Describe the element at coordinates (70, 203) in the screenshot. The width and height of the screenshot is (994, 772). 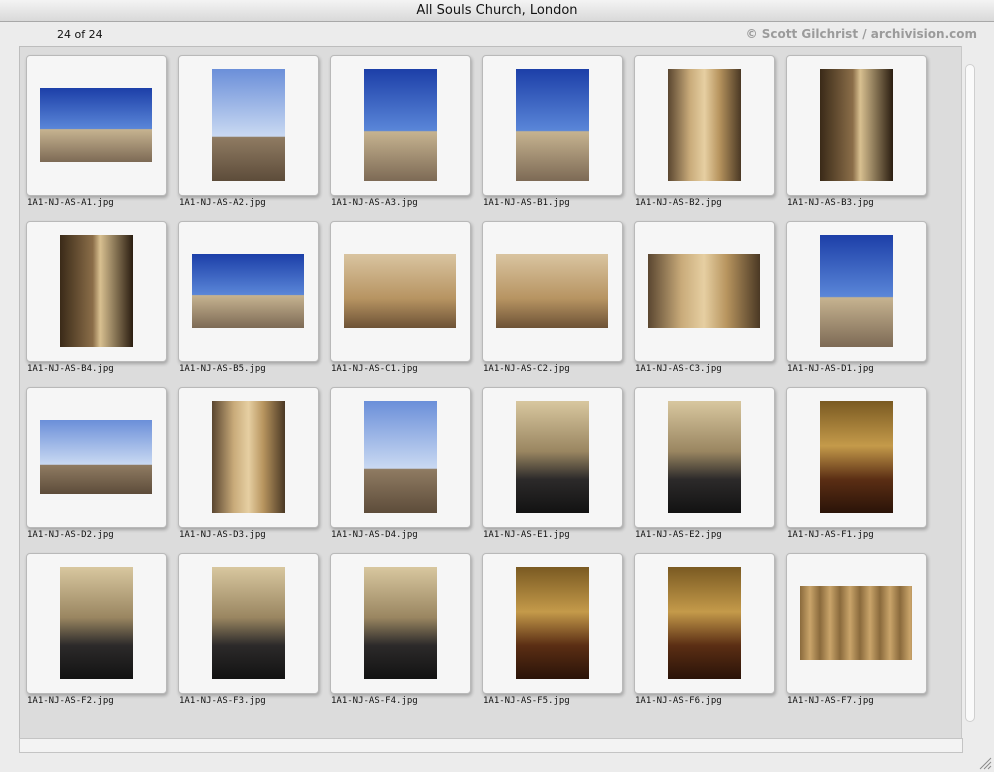
I see `thumbnail-filename: 1A1-NJ-AS-A1.jpg` at that location.